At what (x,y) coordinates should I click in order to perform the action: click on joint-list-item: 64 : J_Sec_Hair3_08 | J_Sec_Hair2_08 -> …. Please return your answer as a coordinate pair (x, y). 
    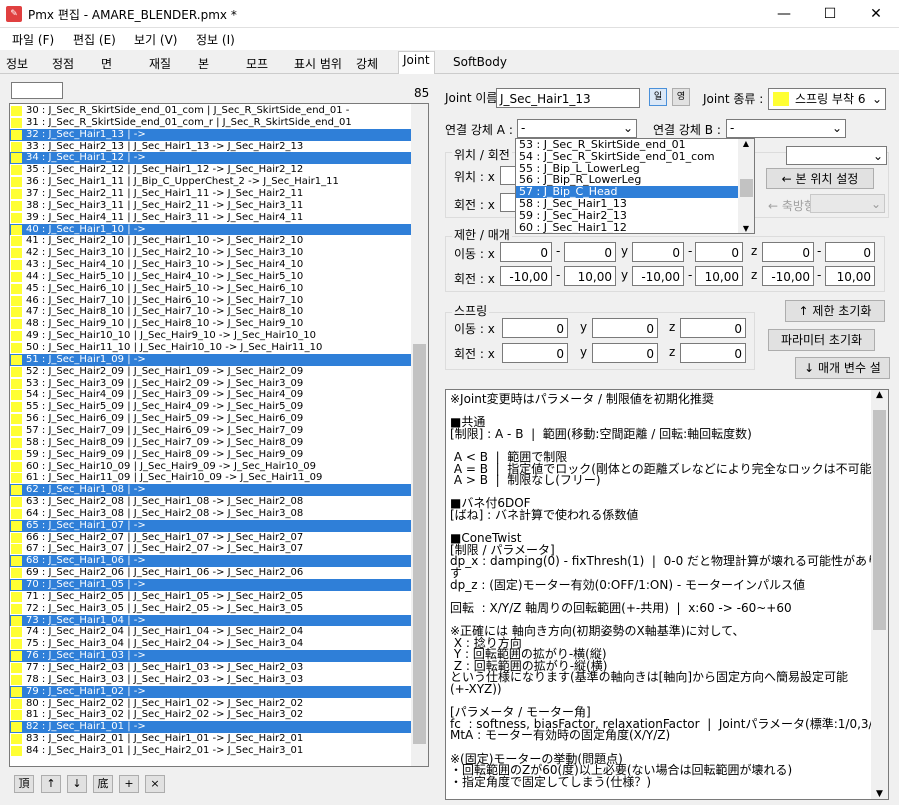
    Looking at the image, I should click on (211, 514).